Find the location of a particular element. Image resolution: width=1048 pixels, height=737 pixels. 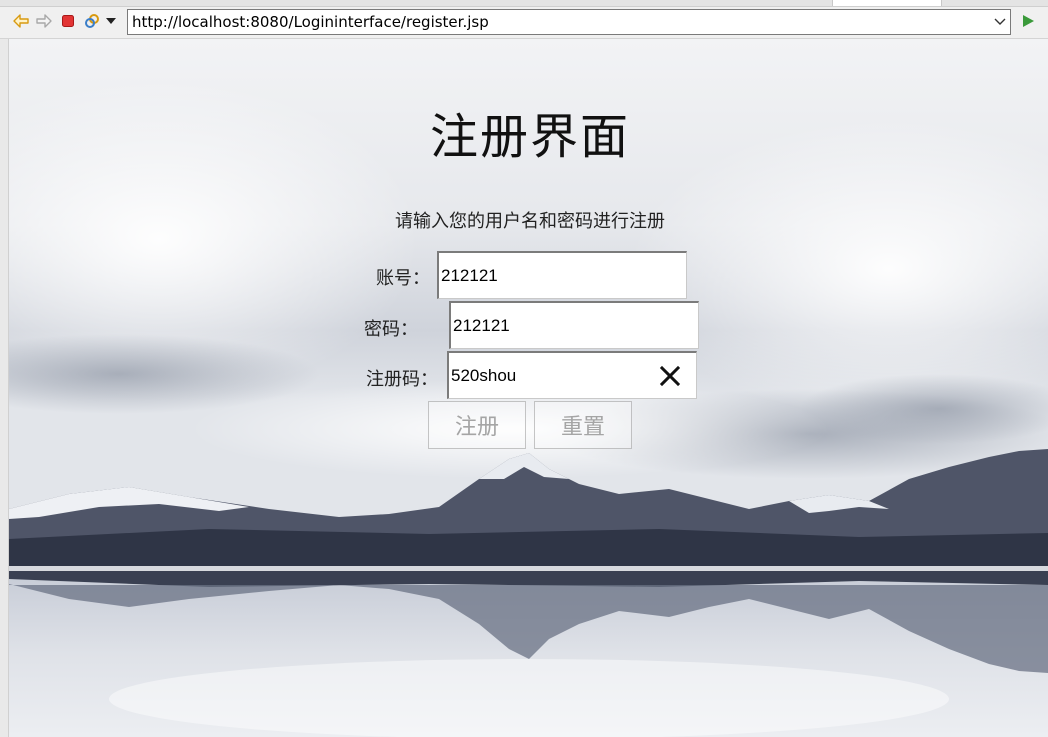

account-input is located at coordinates (562, 275).